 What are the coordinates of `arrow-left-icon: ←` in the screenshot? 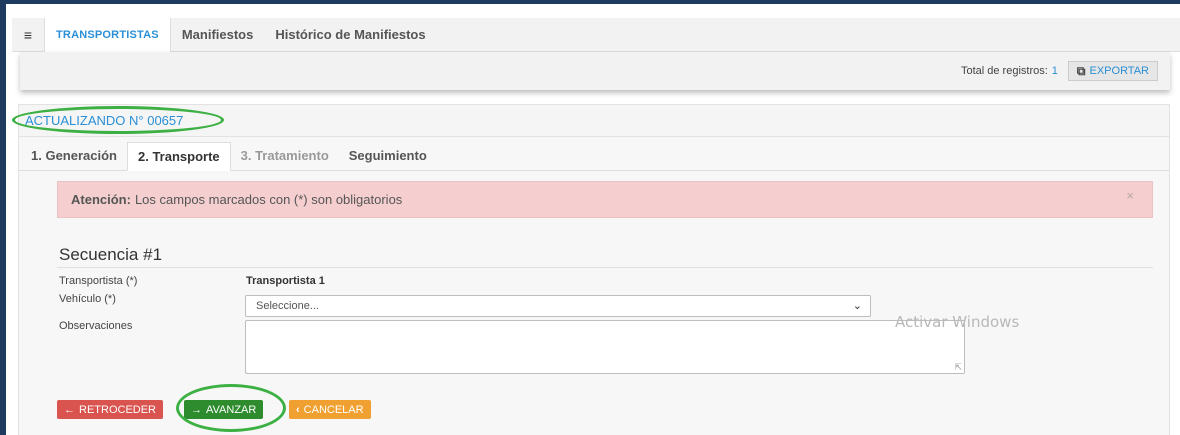 It's located at (69, 409).